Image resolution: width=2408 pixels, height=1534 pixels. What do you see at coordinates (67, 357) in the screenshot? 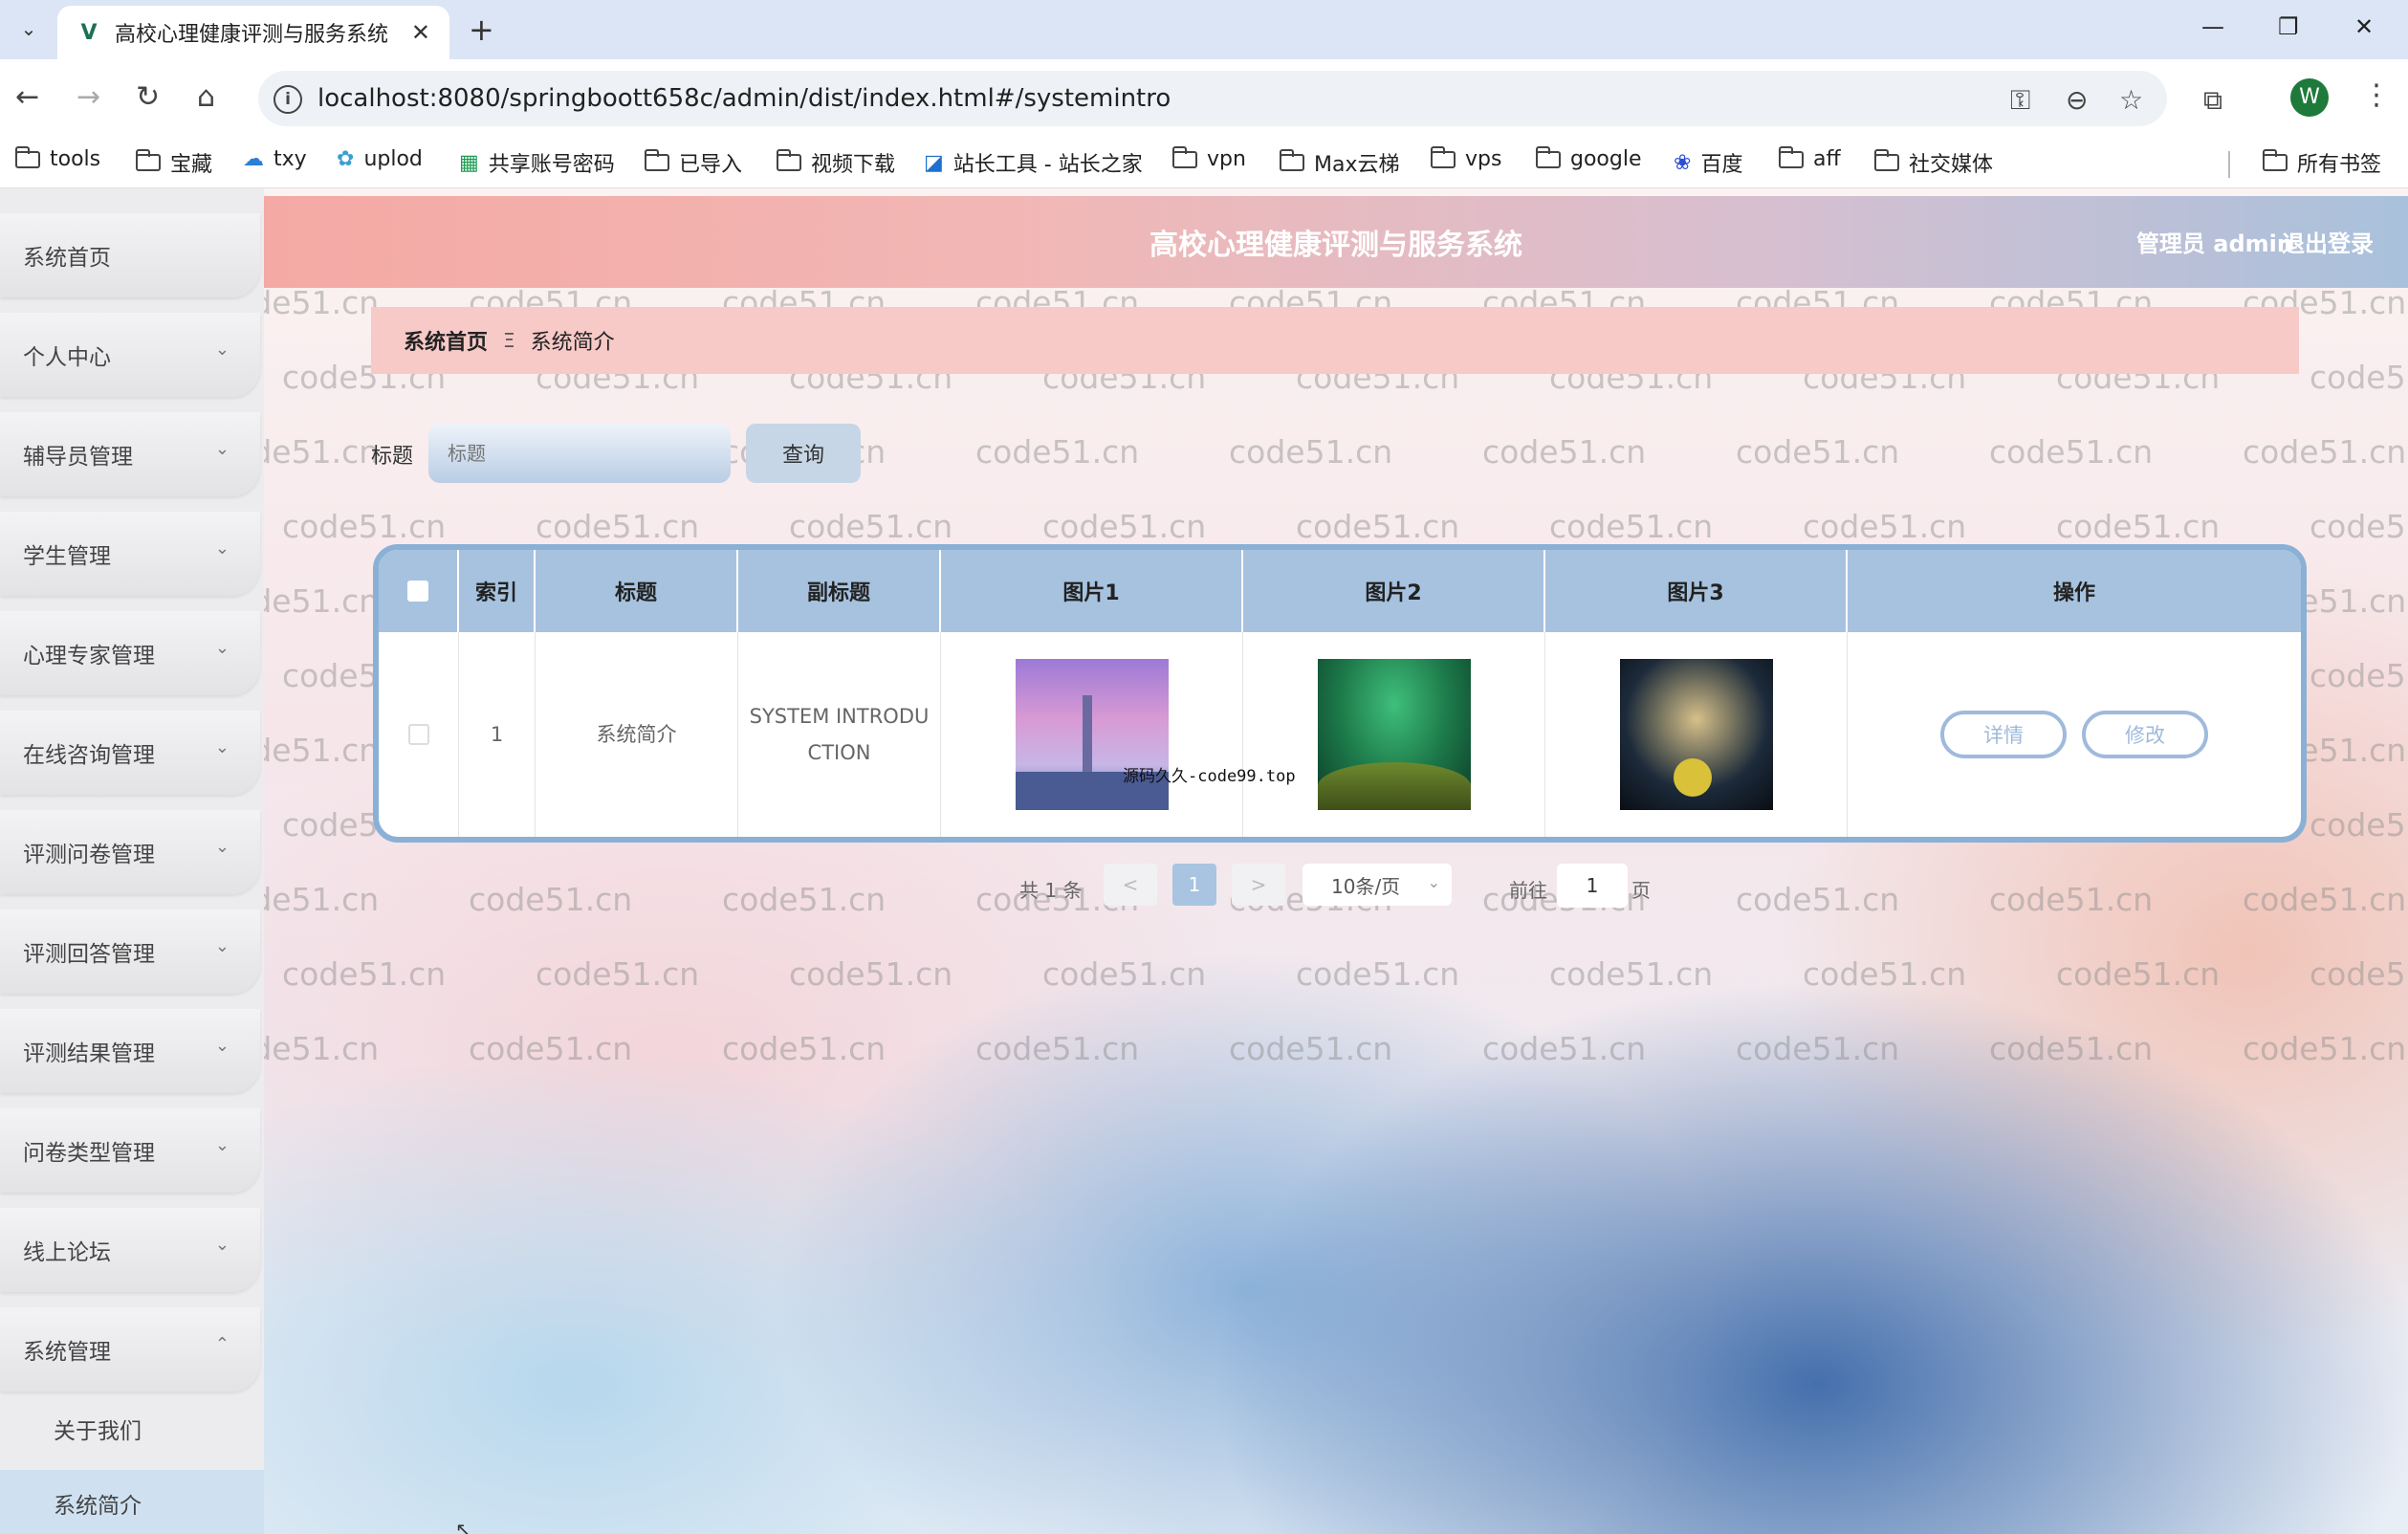
I see `sidebar-item-label: 个人中心` at bounding box center [67, 357].